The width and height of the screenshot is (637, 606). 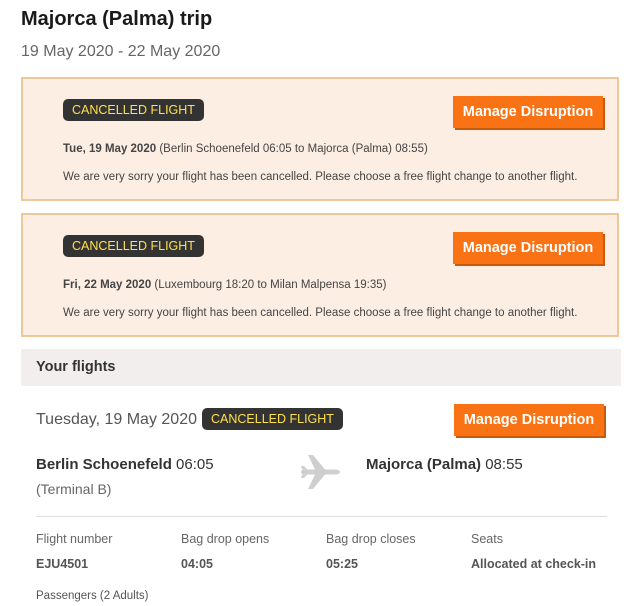 What do you see at coordinates (121, 51) in the screenshot?
I see `trip-dates: 19 May 2020 - 22 May 2020` at bounding box center [121, 51].